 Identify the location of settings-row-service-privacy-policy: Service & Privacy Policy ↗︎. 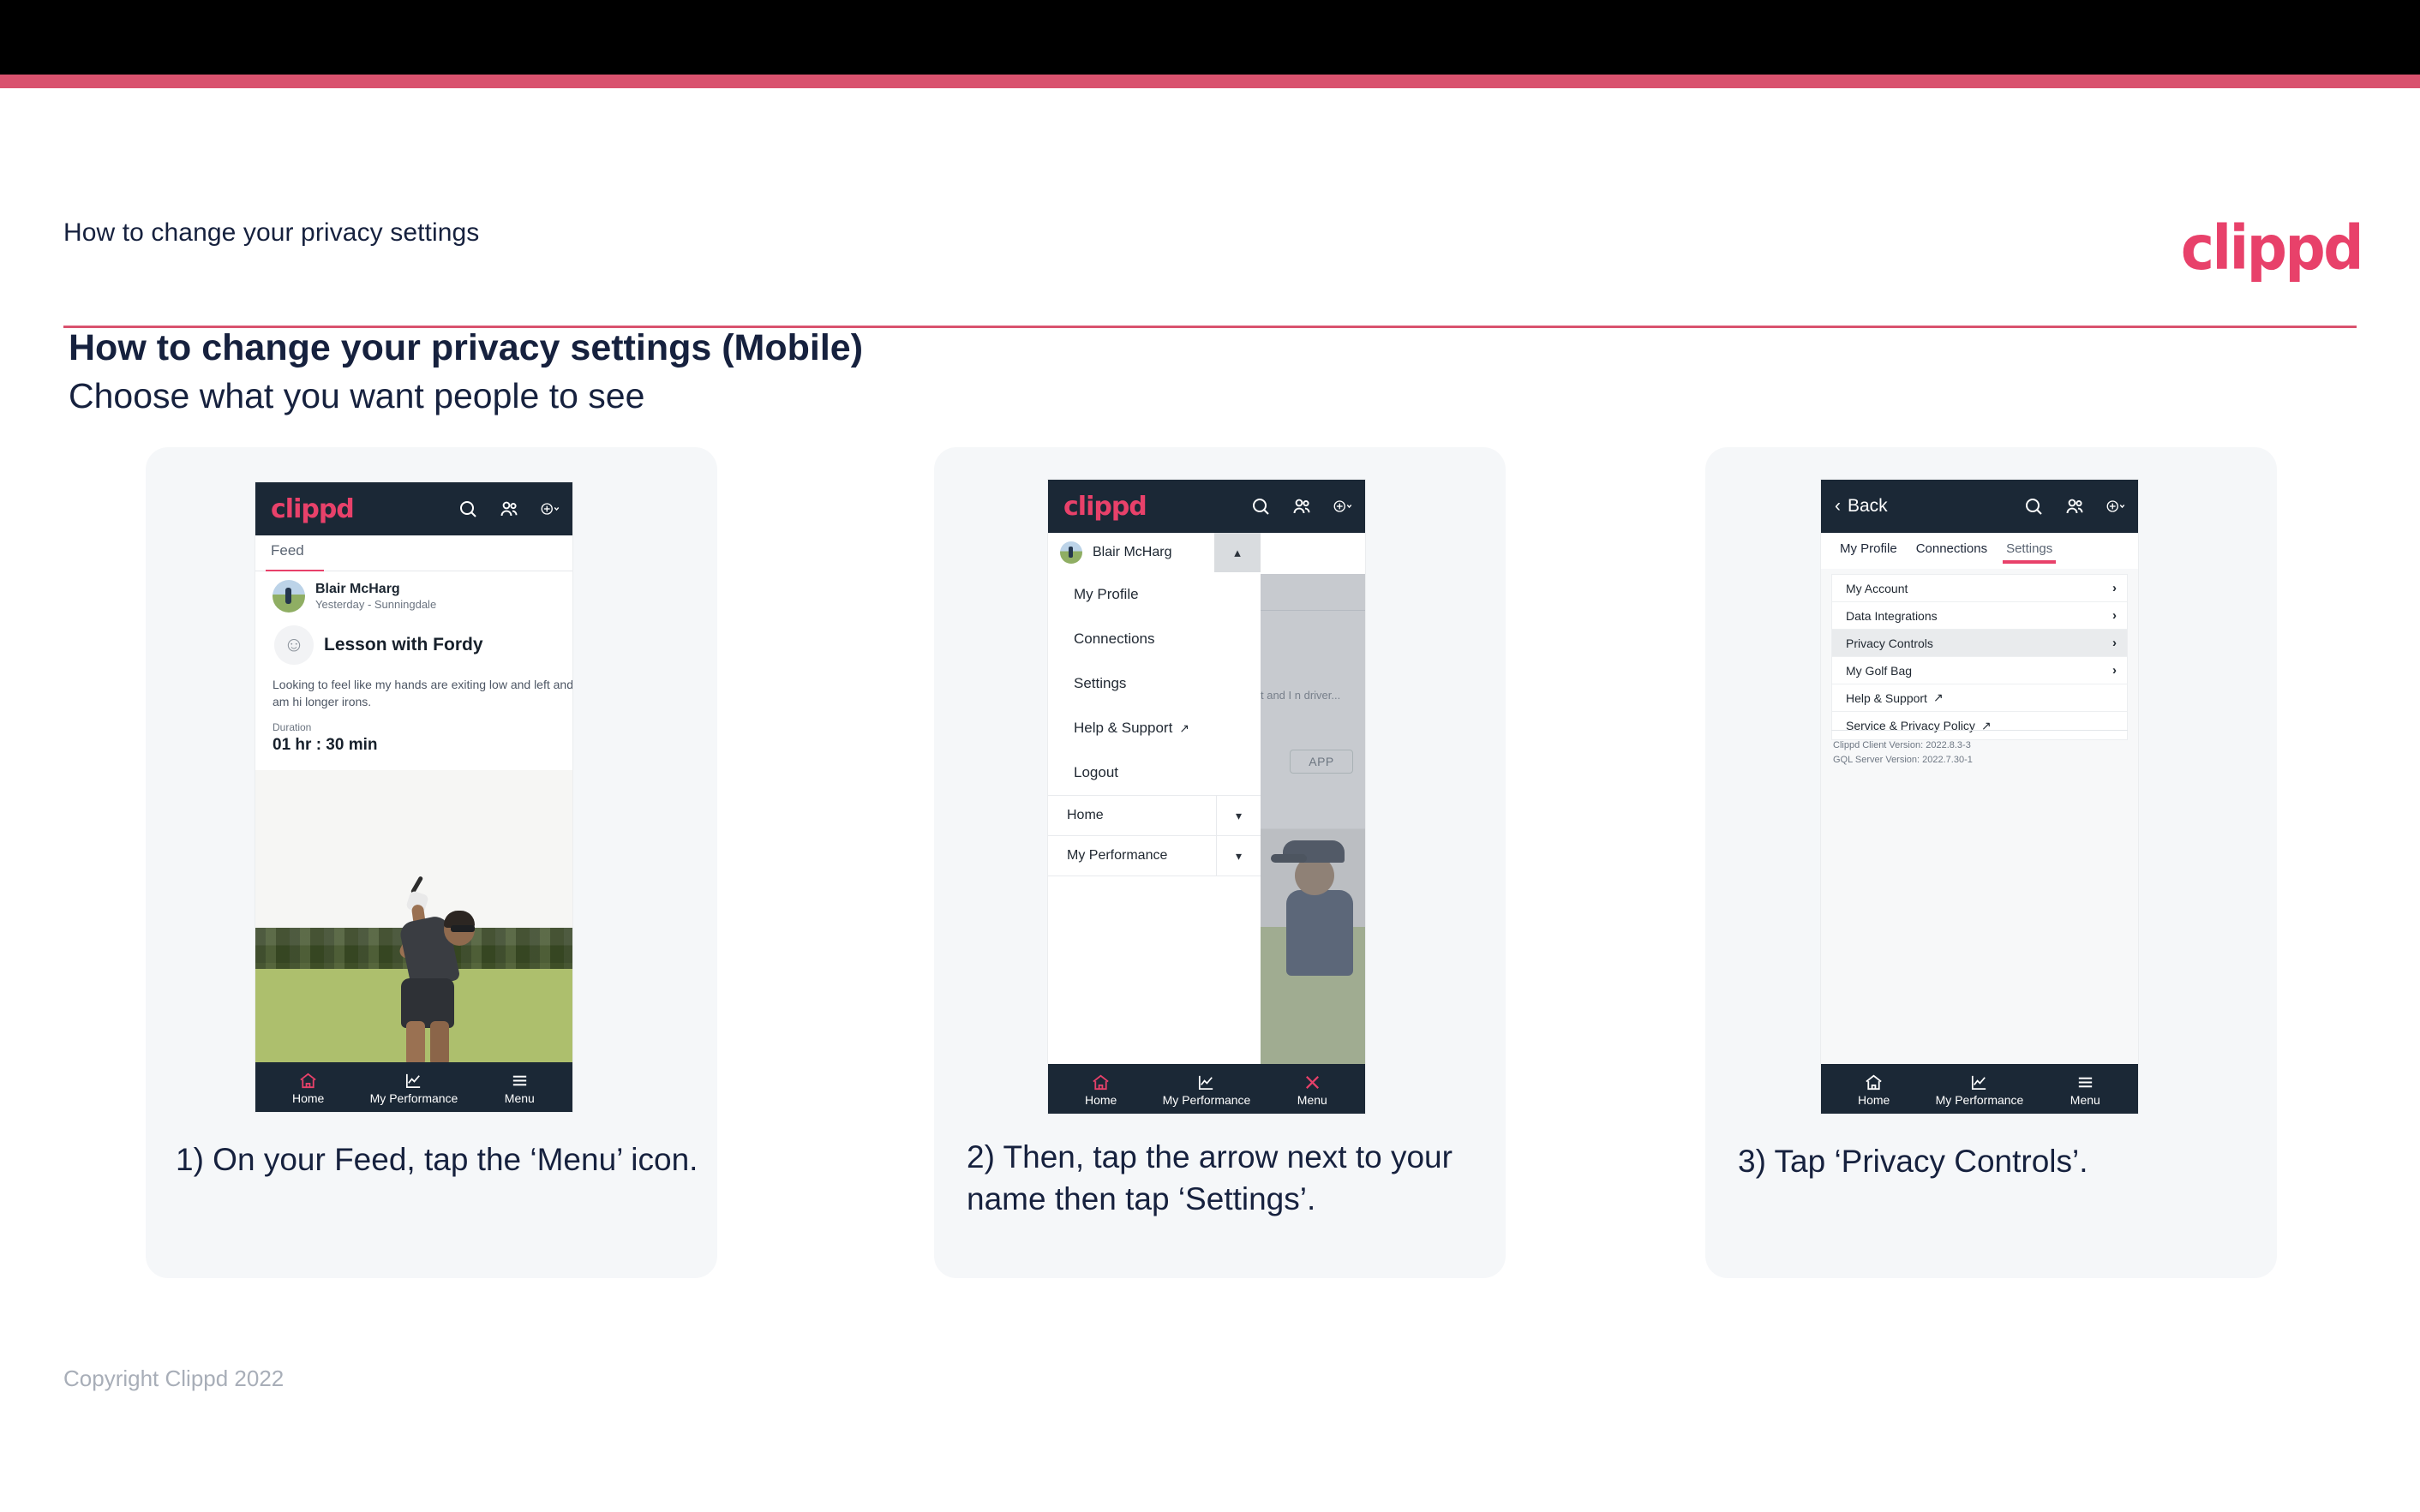
(1979, 726).